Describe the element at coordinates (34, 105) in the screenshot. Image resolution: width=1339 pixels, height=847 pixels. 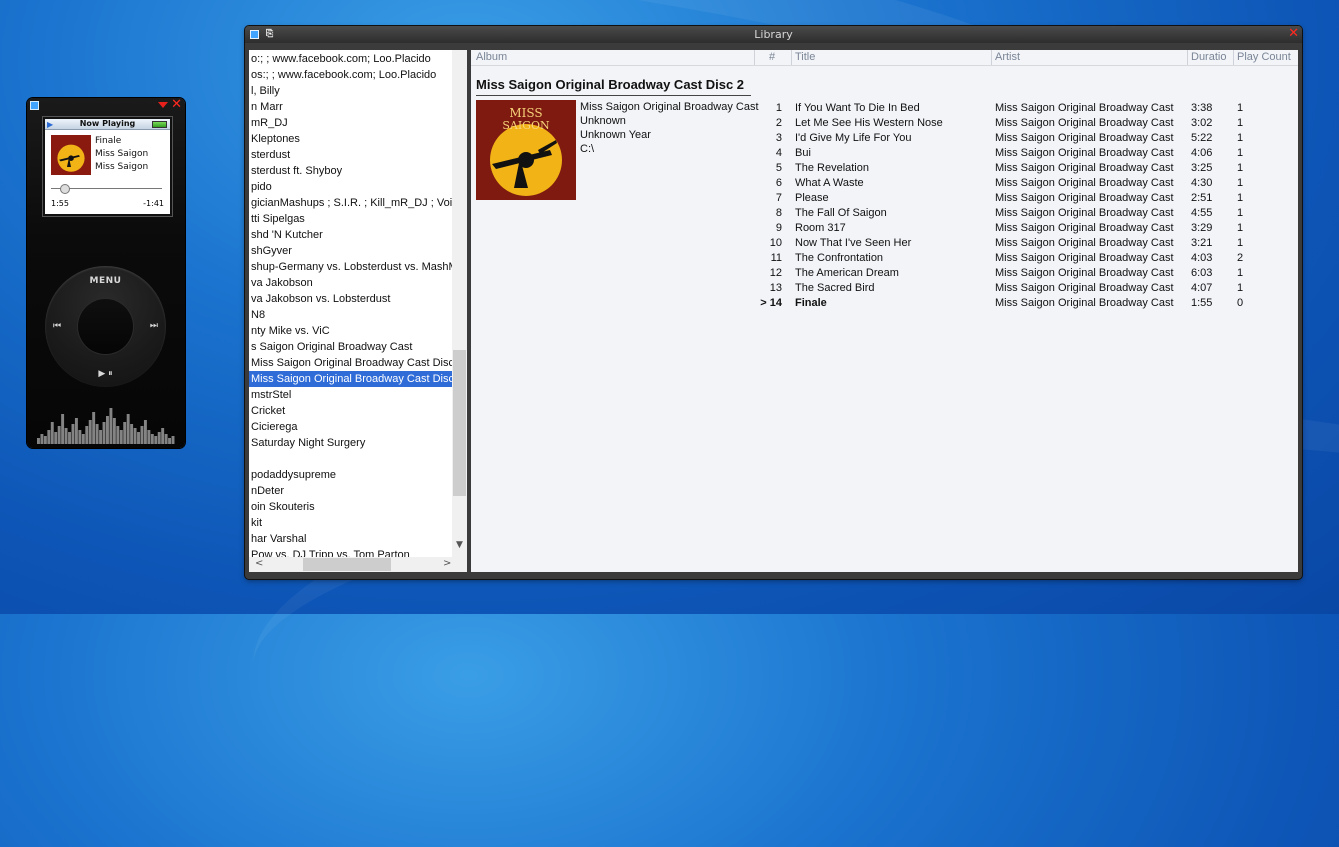
I see `window-menu-icon` at that location.